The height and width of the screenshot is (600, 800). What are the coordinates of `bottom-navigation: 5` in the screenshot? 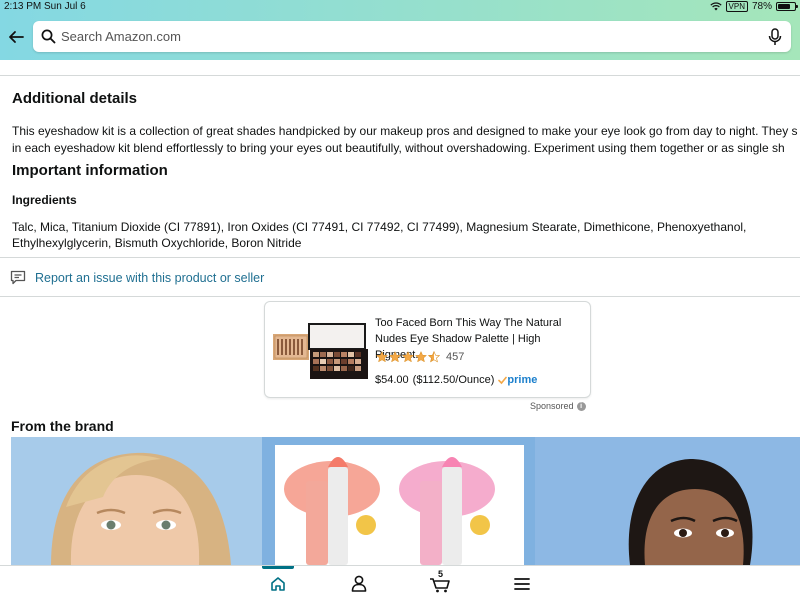 It's located at (400, 582).